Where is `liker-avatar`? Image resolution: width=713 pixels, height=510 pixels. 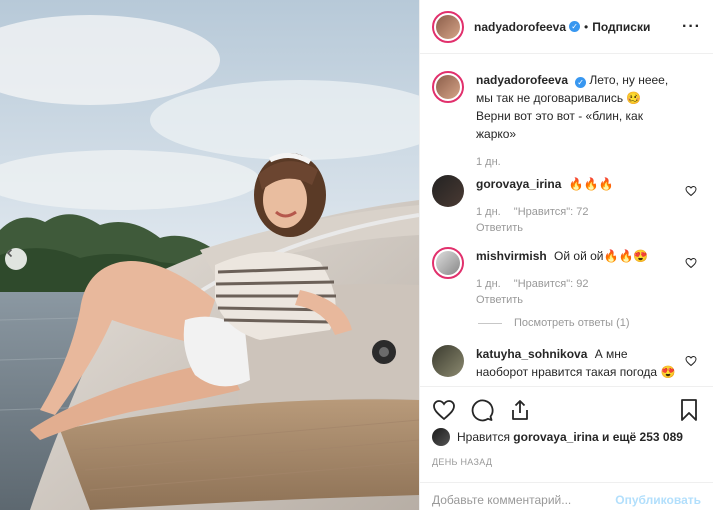 liker-avatar is located at coordinates (441, 437).